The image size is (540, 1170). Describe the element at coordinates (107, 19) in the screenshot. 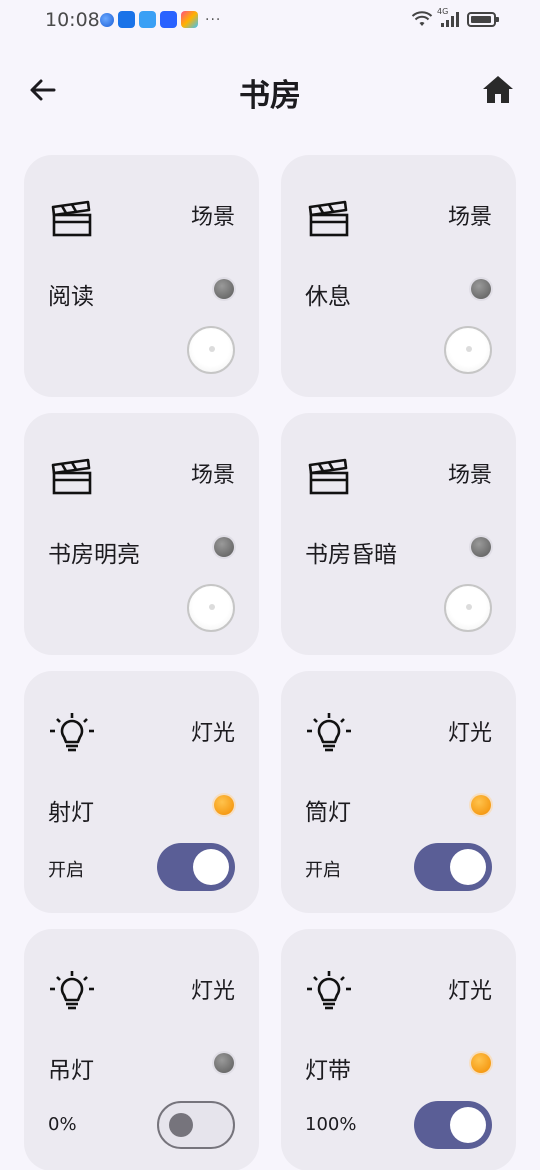

I see `browser-icon` at that location.